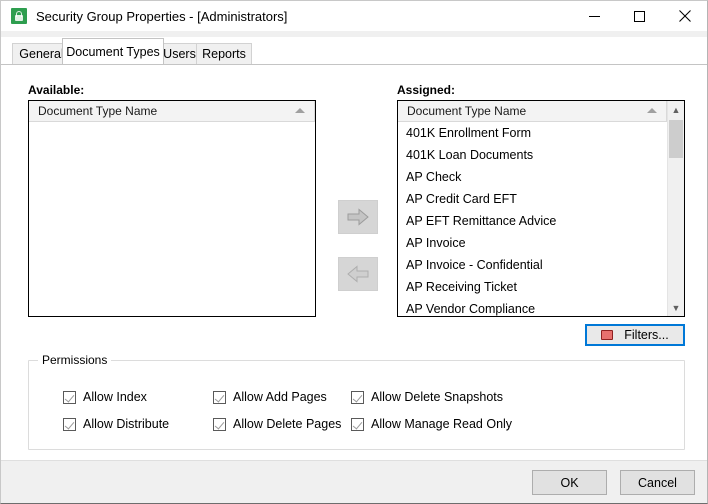 The height and width of the screenshot is (504, 708). I want to click on assigned-column-header-label: Document Type Name, so click(467, 111).